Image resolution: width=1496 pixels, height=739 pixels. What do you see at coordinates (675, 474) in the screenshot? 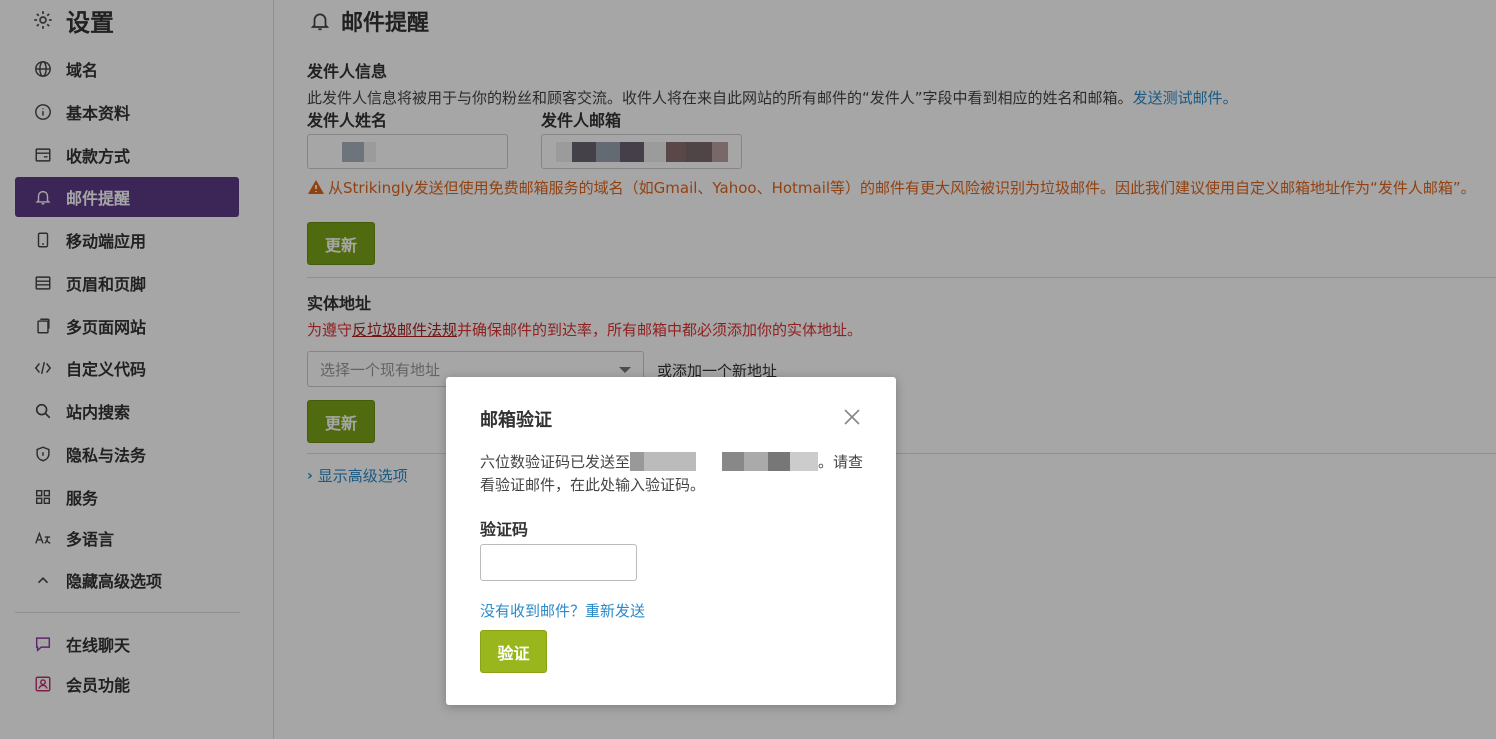
I see `dialog-message: 六位数验证码已发送至 。请查看验证邮件，在此处输入验证码。` at bounding box center [675, 474].